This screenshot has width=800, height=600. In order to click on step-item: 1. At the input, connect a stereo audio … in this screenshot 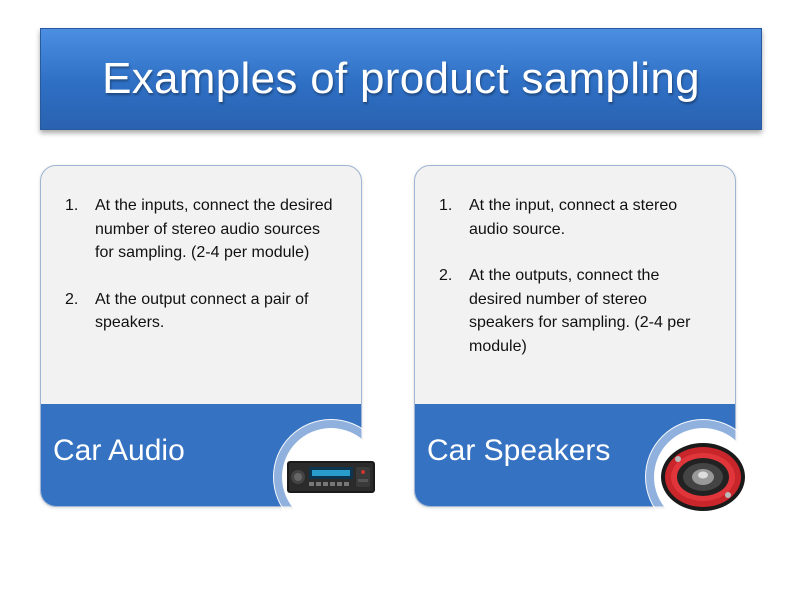, I will do `click(573, 217)`.